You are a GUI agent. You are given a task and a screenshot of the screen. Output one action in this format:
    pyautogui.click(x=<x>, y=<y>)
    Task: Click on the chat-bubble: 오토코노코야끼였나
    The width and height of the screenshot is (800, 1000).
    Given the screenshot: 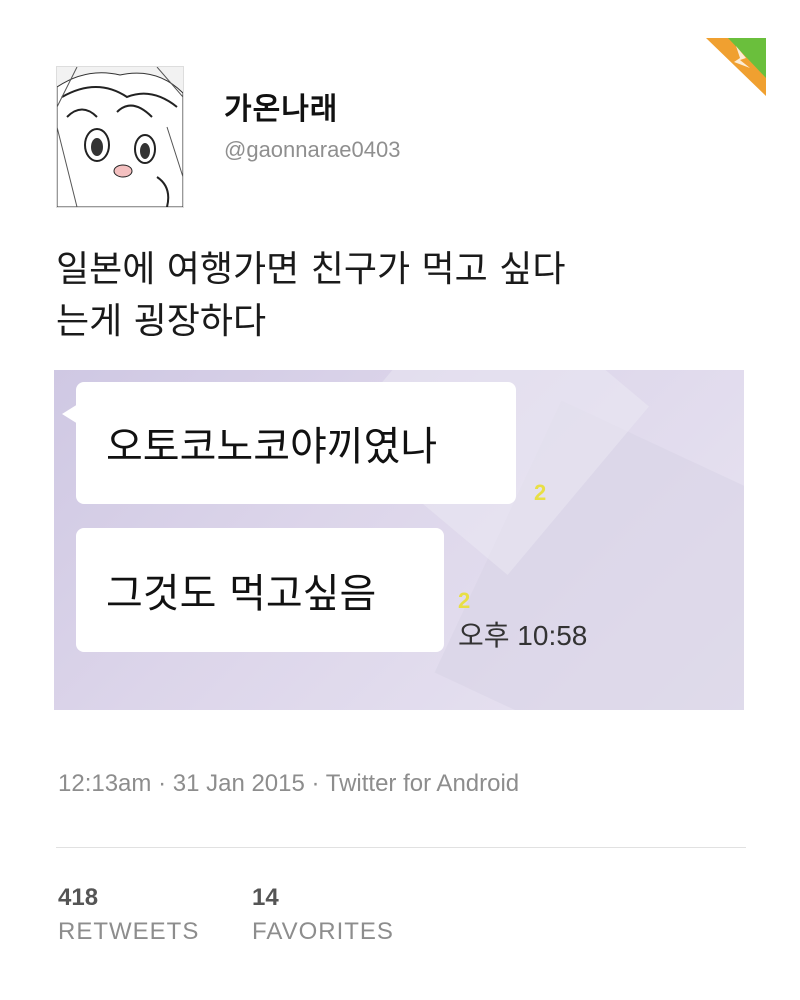 What is the action you would take?
    pyautogui.click(x=289, y=443)
    